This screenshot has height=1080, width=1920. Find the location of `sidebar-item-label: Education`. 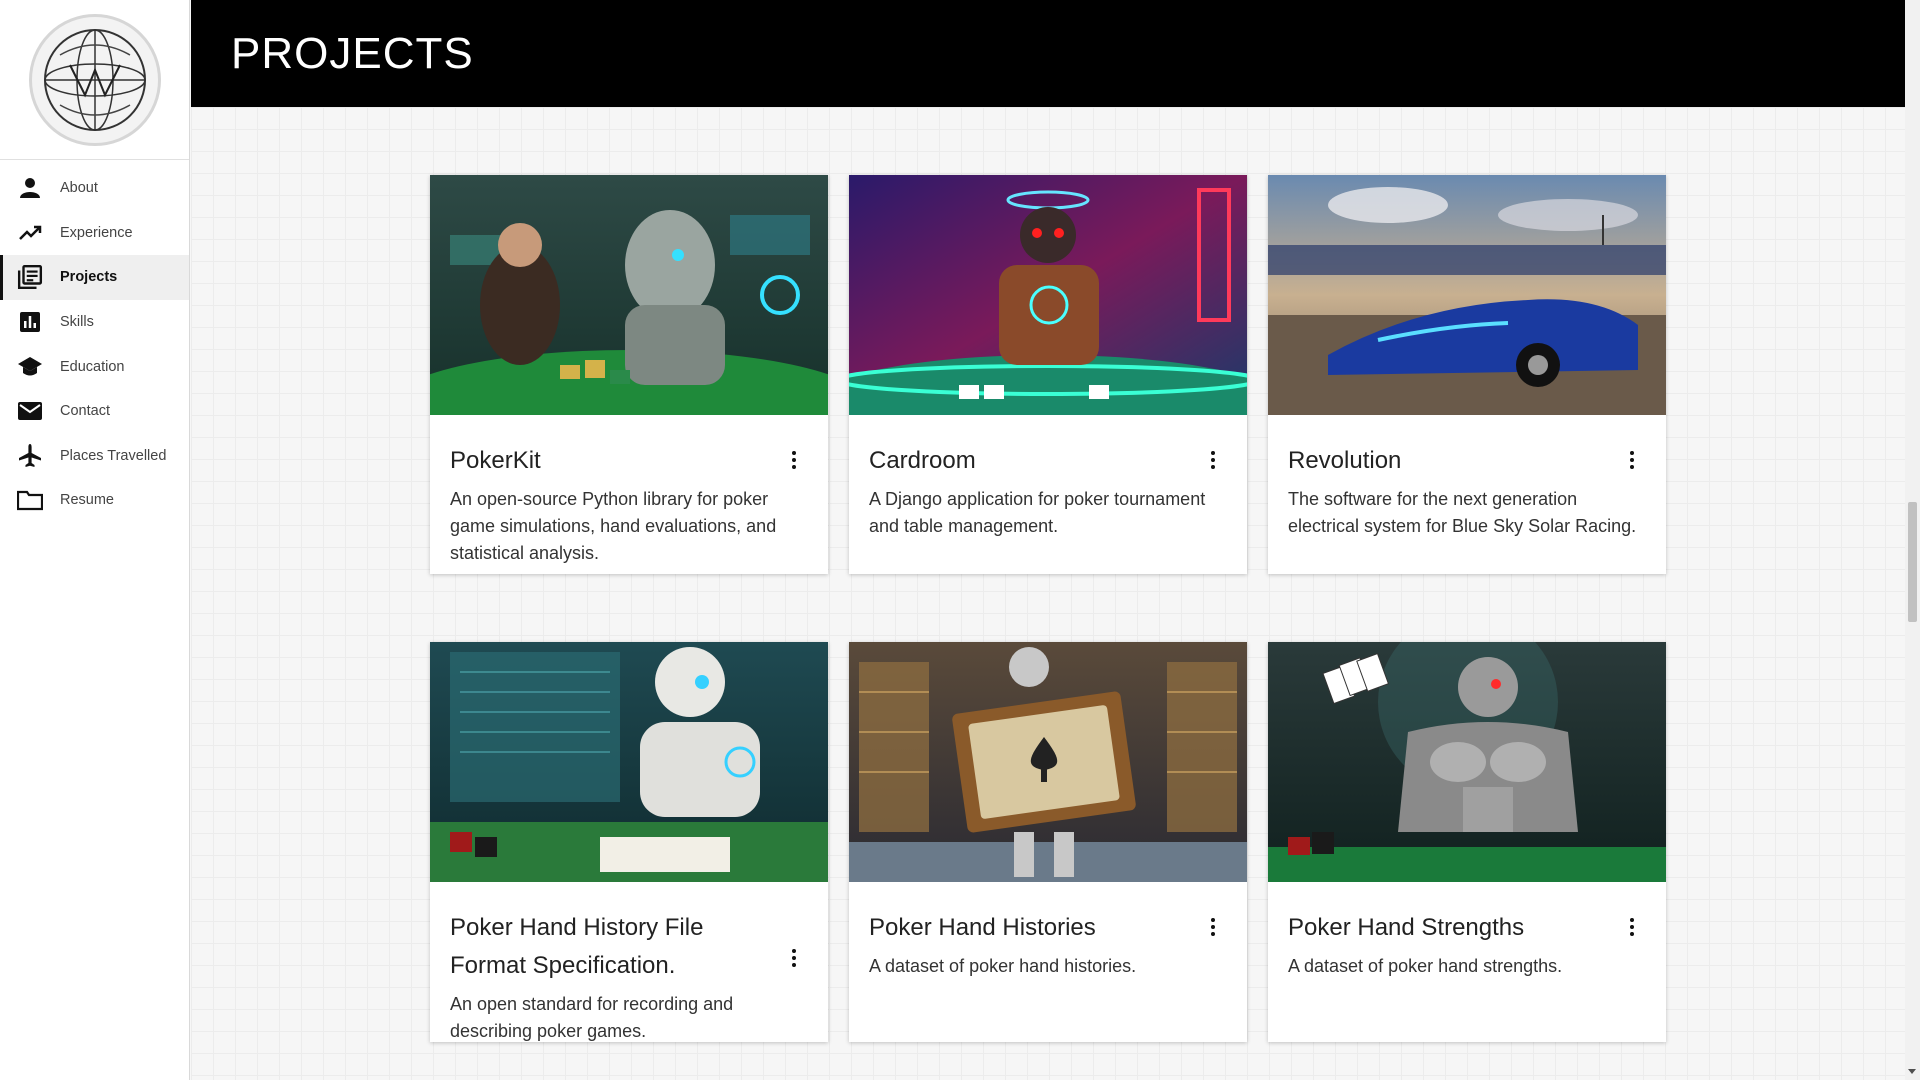

sidebar-item-label: Education is located at coordinates (92, 366).